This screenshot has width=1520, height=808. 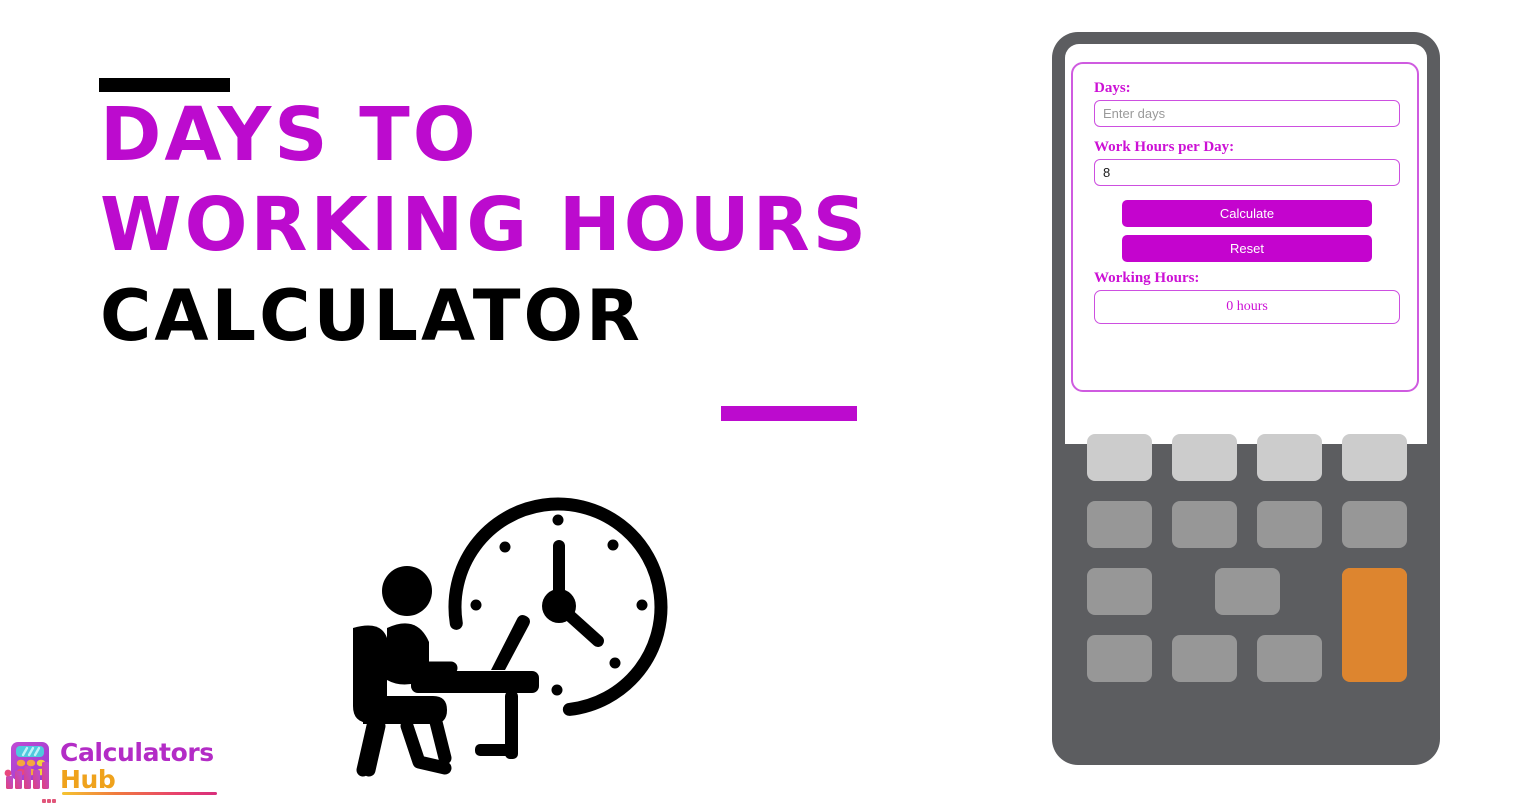 What do you see at coordinates (485, 225) in the screenshot?
I see `title-line-2: WORKING HOURS` at bounding box center [485, 225].